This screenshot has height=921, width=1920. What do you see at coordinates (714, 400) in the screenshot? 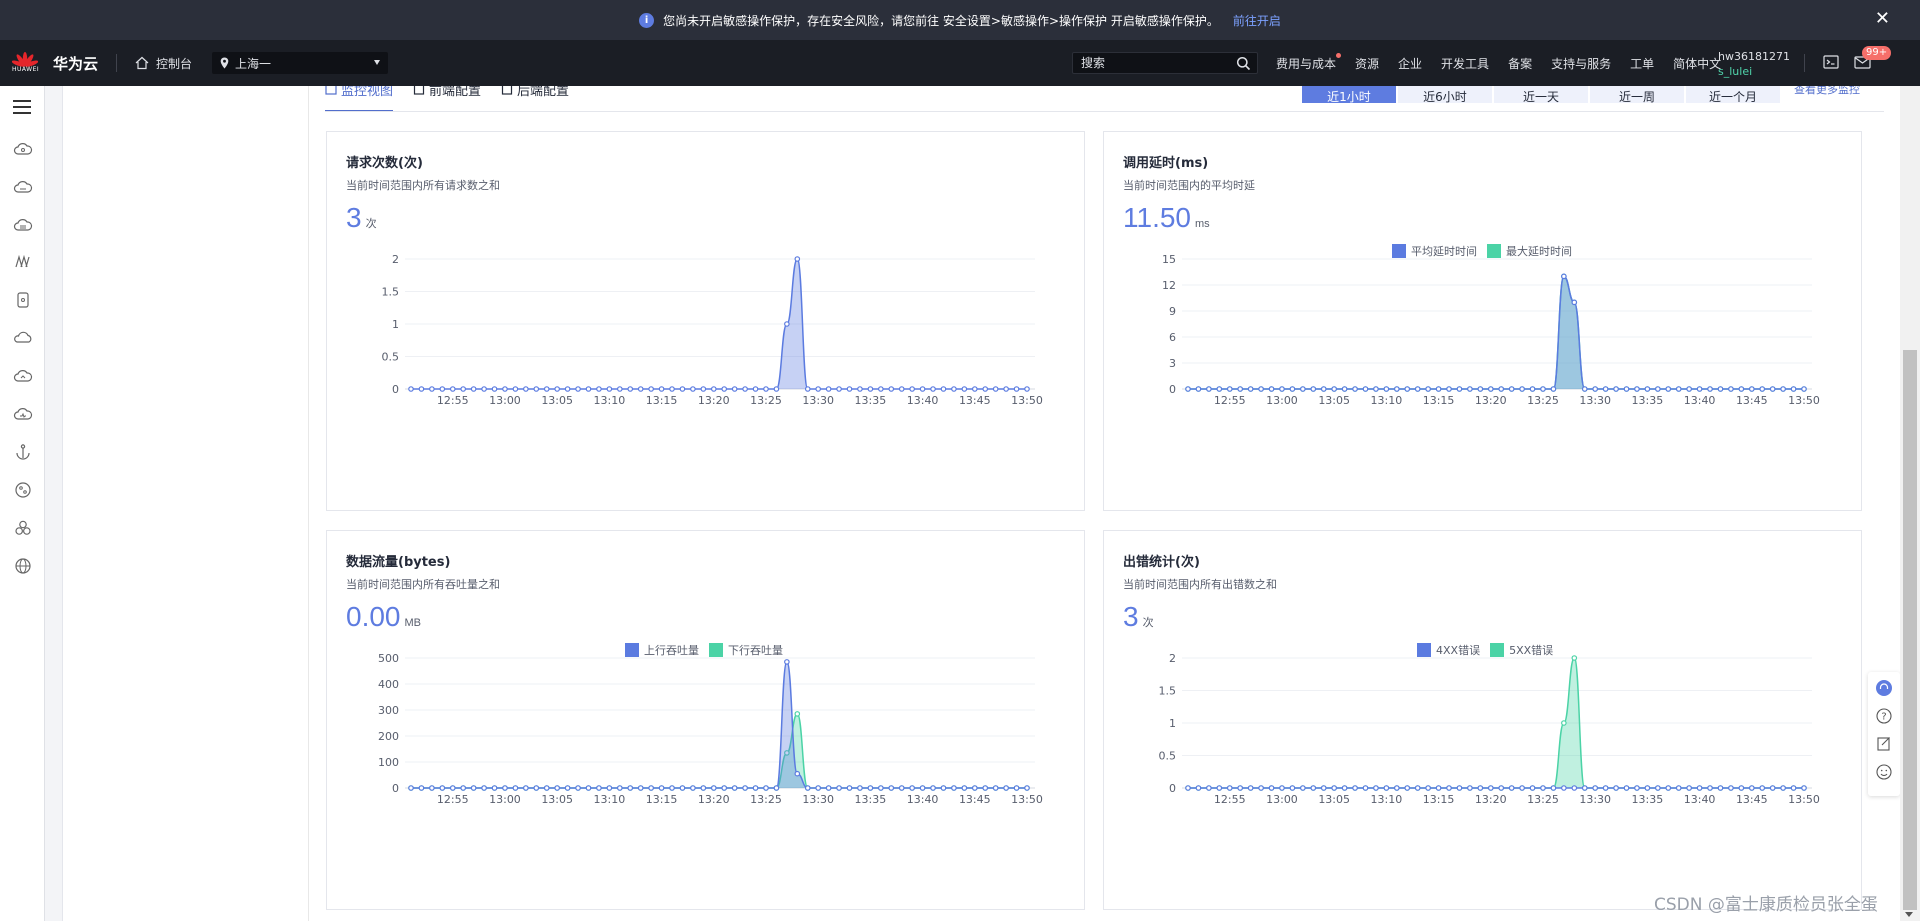
I see `x-tick-label: 13:20` at bounding box center [714, 400].